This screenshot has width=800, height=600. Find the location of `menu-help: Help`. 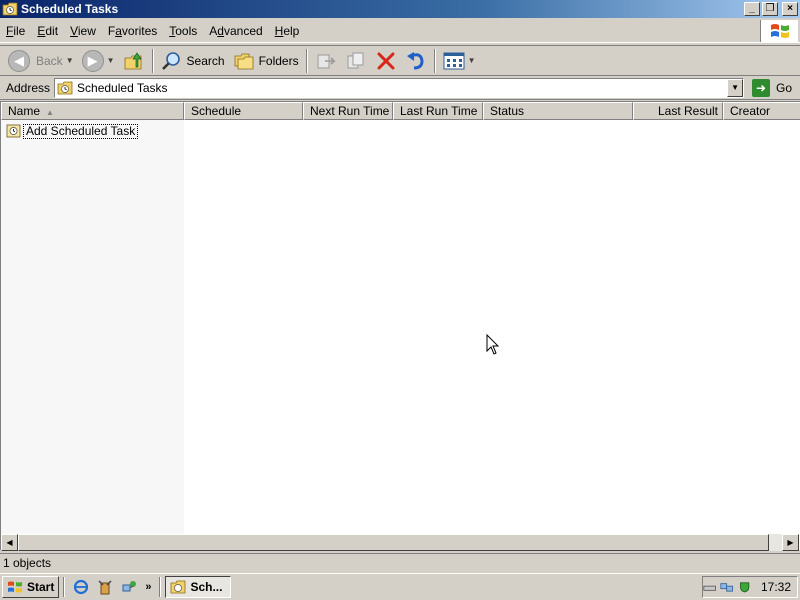

menu-help: Help is located at coordinates (287, 31).